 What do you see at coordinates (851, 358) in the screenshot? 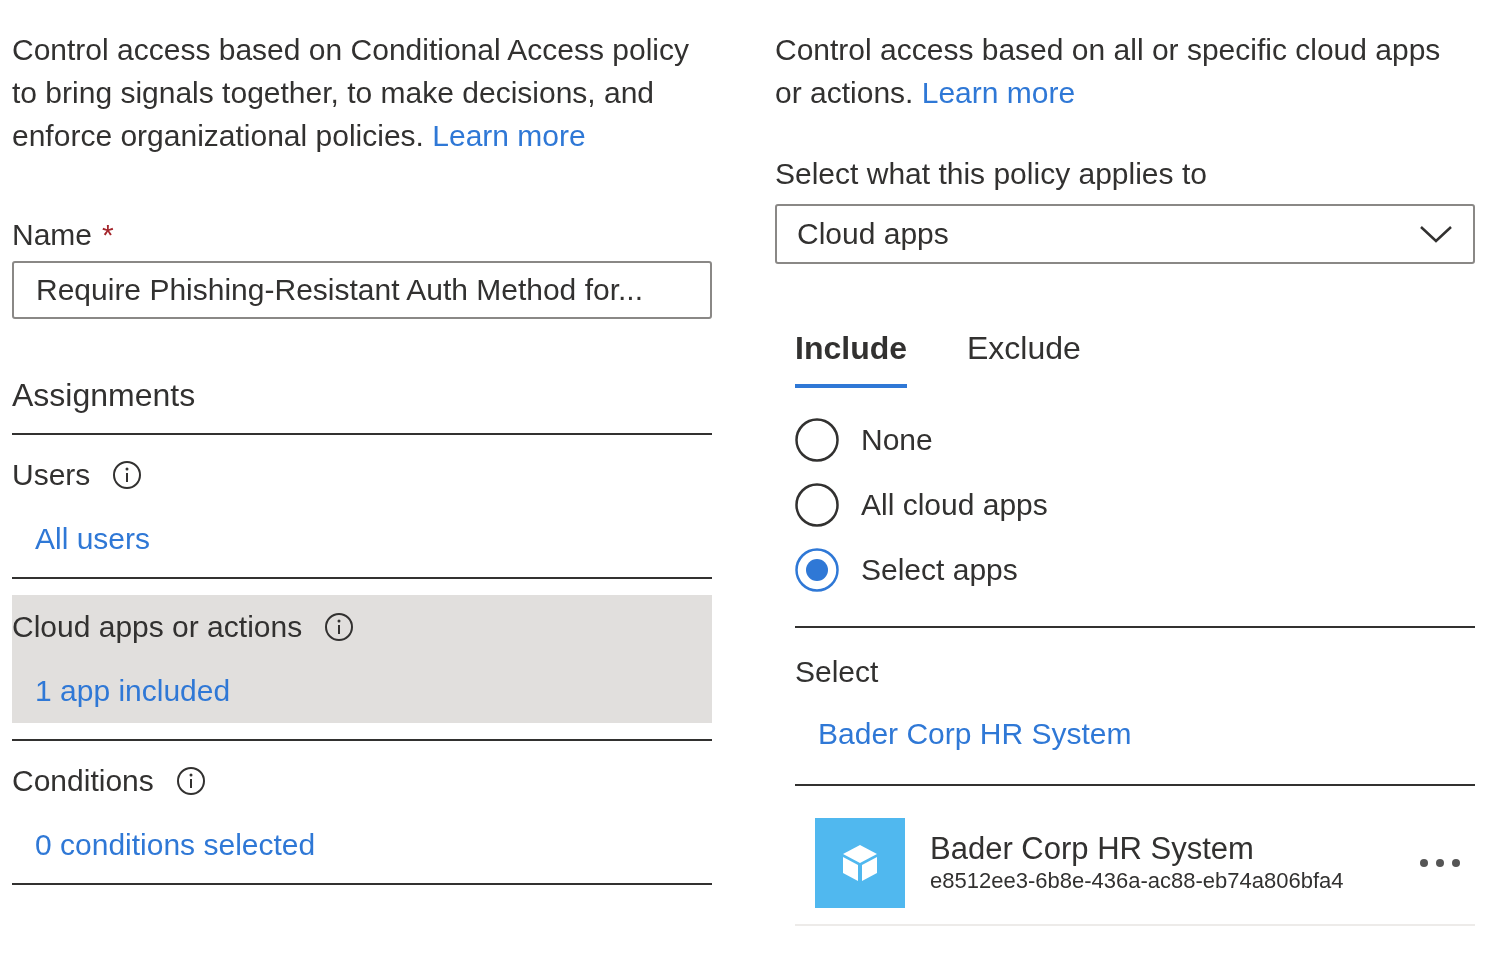
I see `tab: Include` at bounding box center [851, 358].